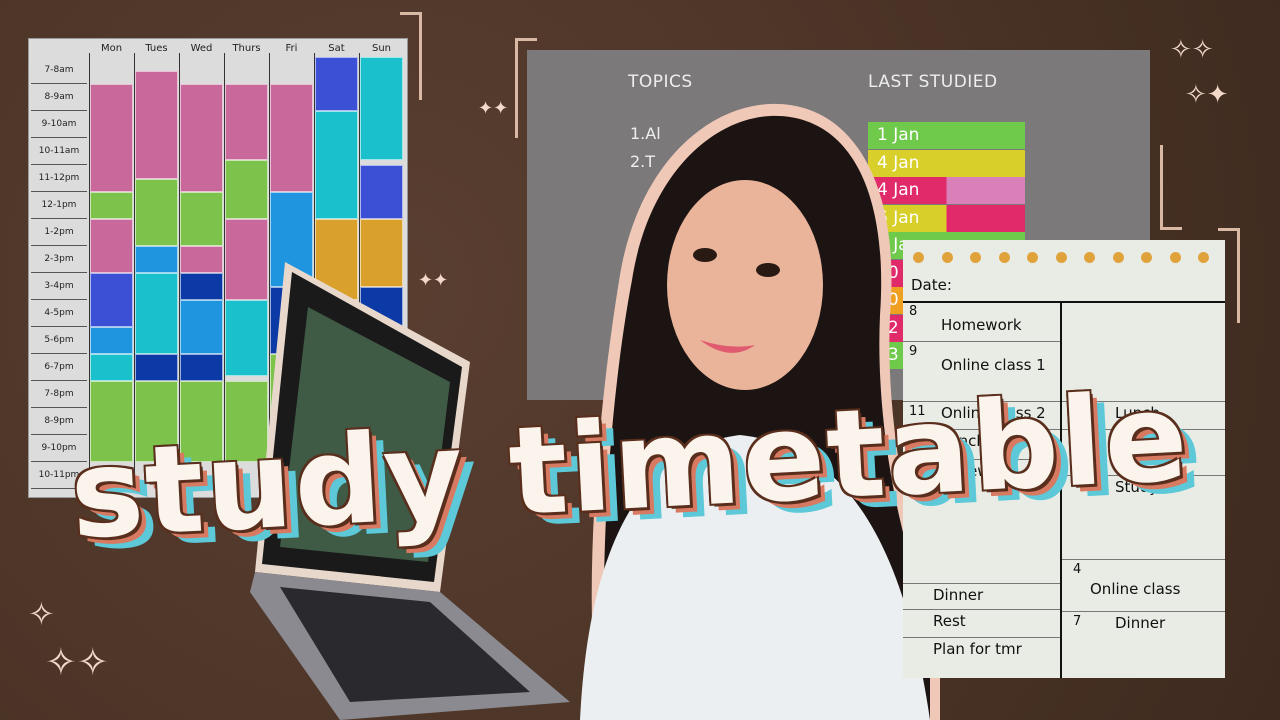 The width and height of the screenshot is (1280, 720). What do you see at coordinates (59, 340) in the screenshot?
I see `time-row-label: 5-6pm` at bounding box center [59, 340].